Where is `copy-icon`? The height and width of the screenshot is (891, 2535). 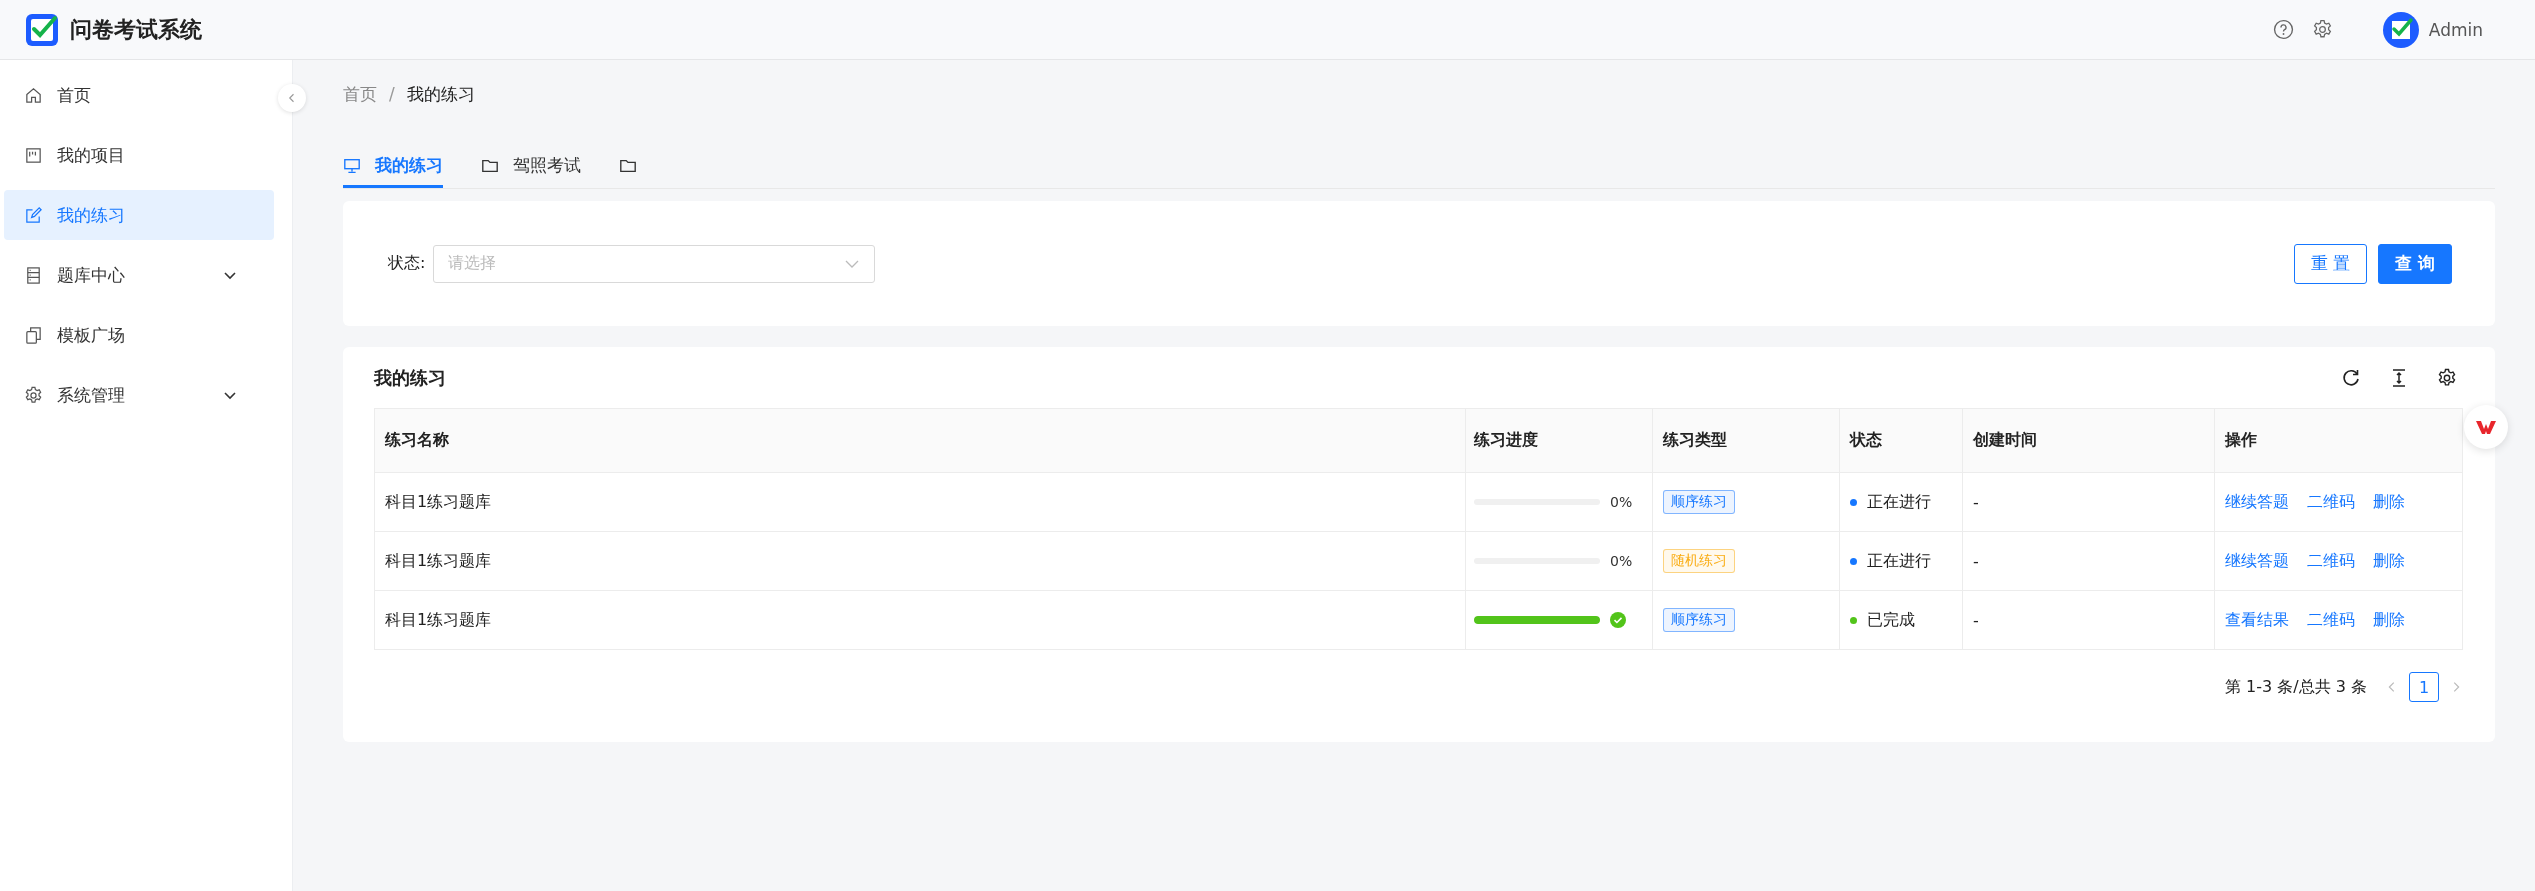
copy-icon is located at coordinates (33, 335).